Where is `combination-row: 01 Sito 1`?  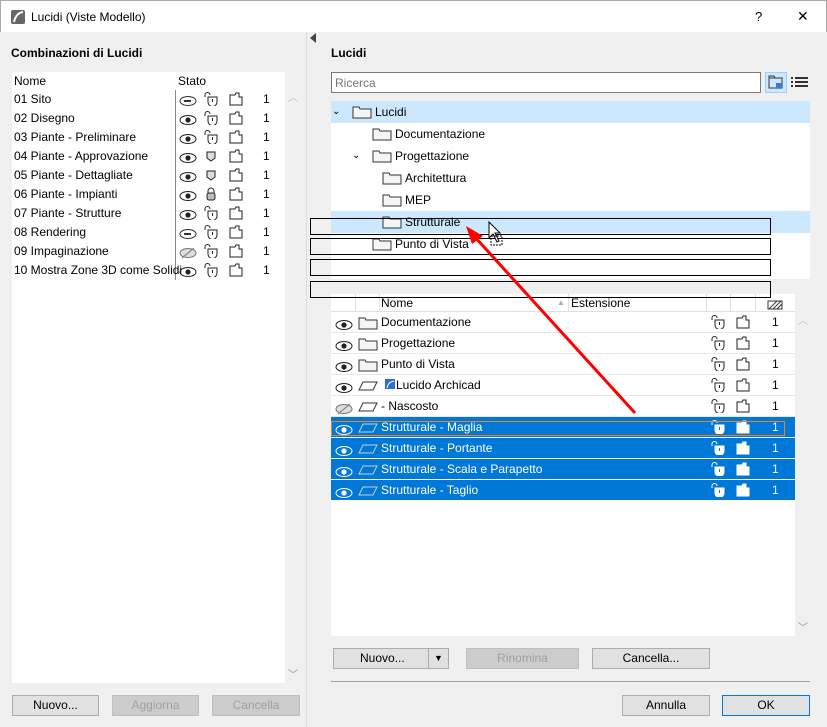
combination-row: 01 Sito 1 is located at coordinates (148, 99).